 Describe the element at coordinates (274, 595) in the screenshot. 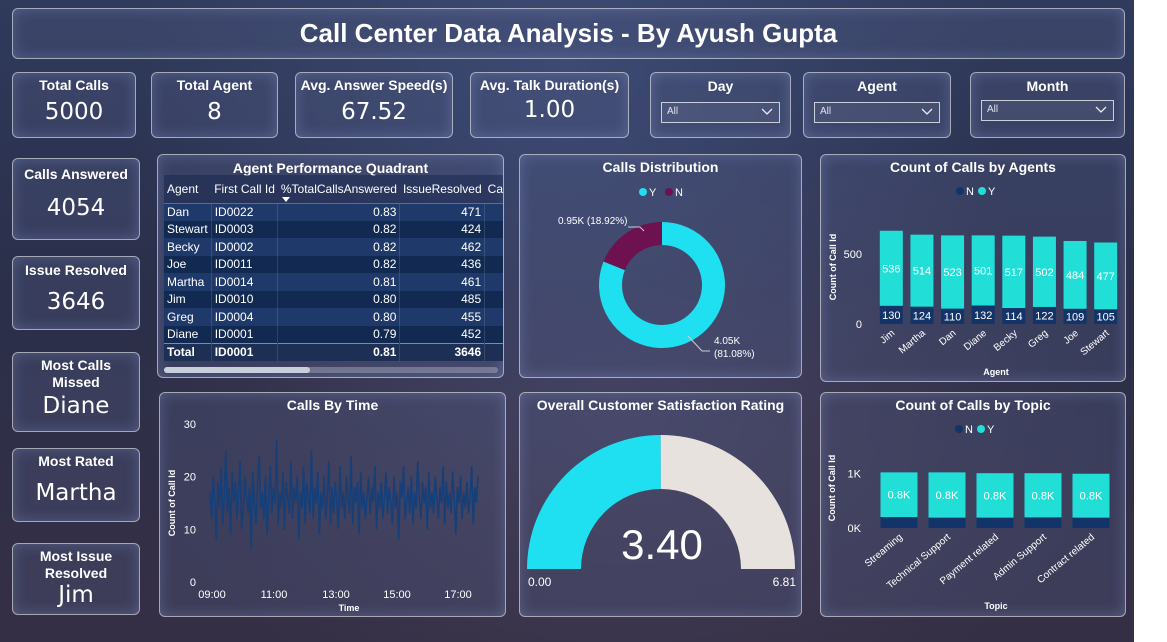

I see `x-tick-label: 11:00` at that location.